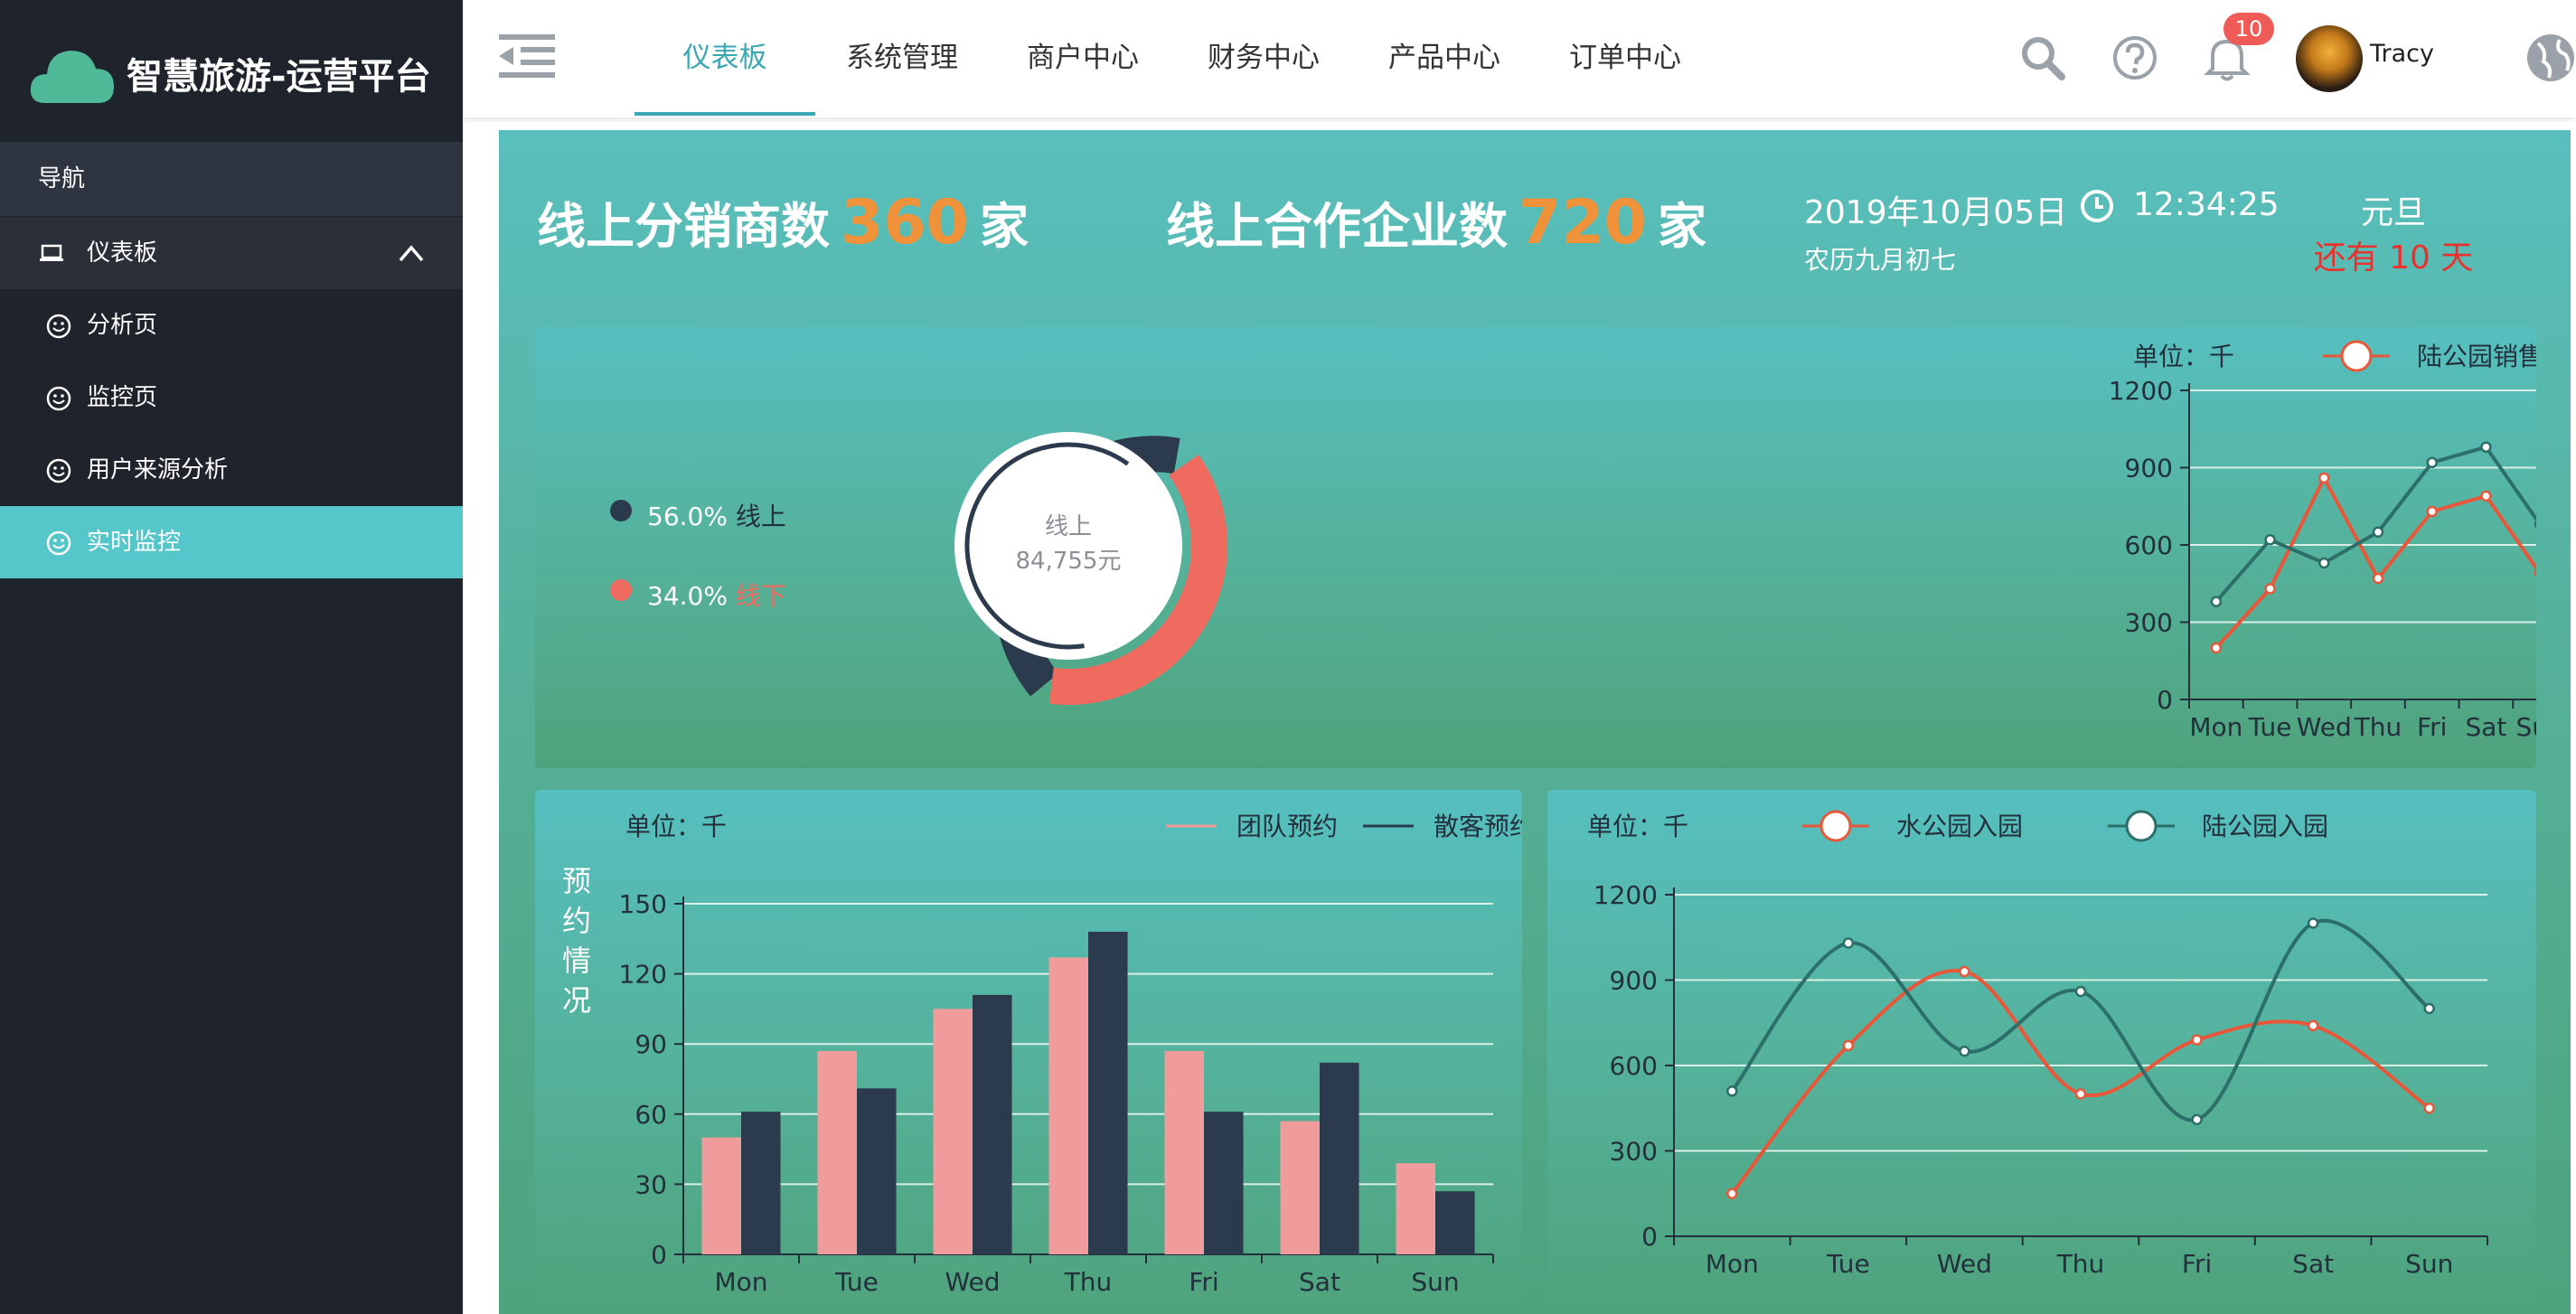  What do you see at coordinates (527, 57) in the screenshot?
I see `menu-toggle-icon` at bounding box center [527, 57].